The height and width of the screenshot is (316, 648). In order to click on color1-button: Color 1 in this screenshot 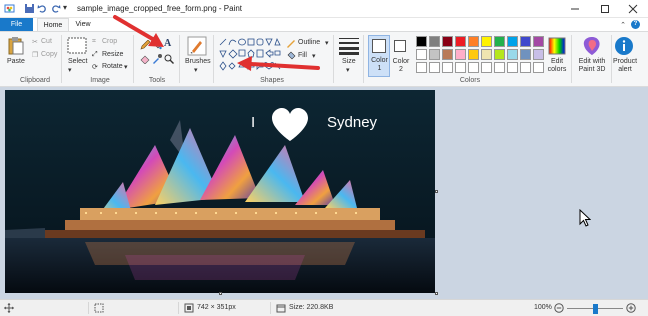, I will do `click(379, 56)`.